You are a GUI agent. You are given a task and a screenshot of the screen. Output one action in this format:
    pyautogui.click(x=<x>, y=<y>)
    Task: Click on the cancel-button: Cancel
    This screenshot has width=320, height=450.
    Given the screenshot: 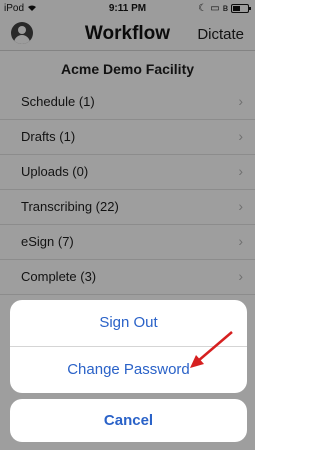 What is the action you would take?
    pyautogui.click(x=128, y=420)
    